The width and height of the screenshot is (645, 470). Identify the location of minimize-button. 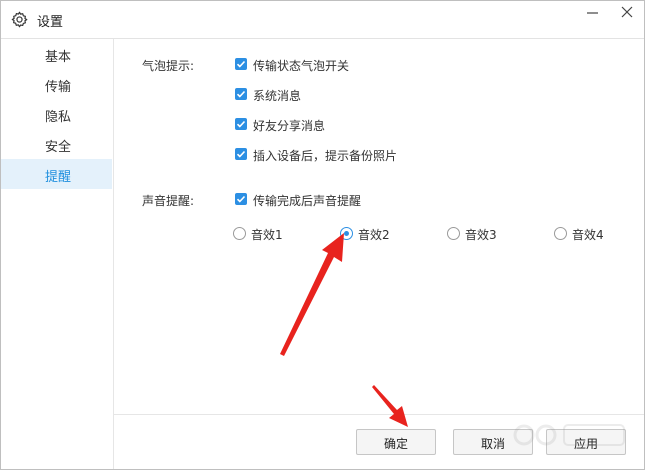
(593, 13).